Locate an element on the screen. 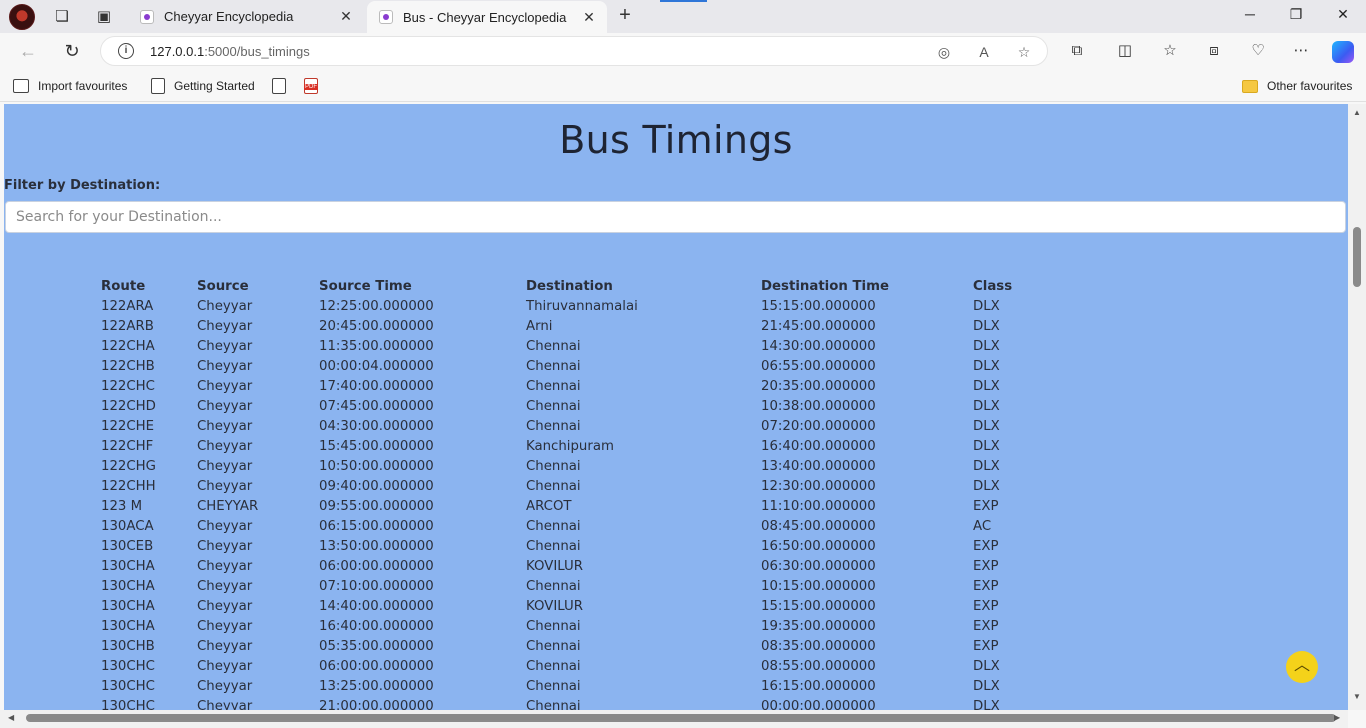 The width and height of the screenshot is (1366, 728). tab-title: Bus - Cheyyar Encyclopedia is located at coordinates (485, 17).